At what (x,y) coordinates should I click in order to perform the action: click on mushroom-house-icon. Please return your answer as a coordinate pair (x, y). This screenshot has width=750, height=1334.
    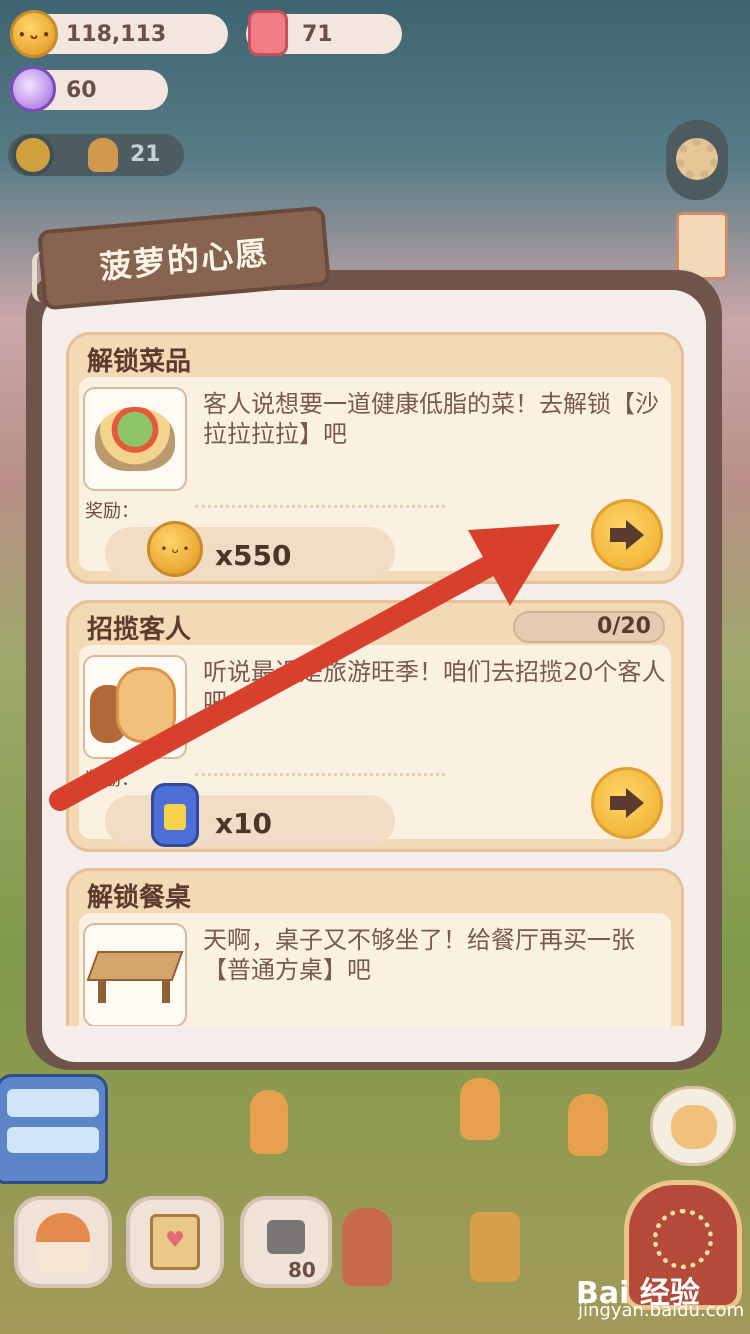
    Looking at the image, I should click on (63, 1242).